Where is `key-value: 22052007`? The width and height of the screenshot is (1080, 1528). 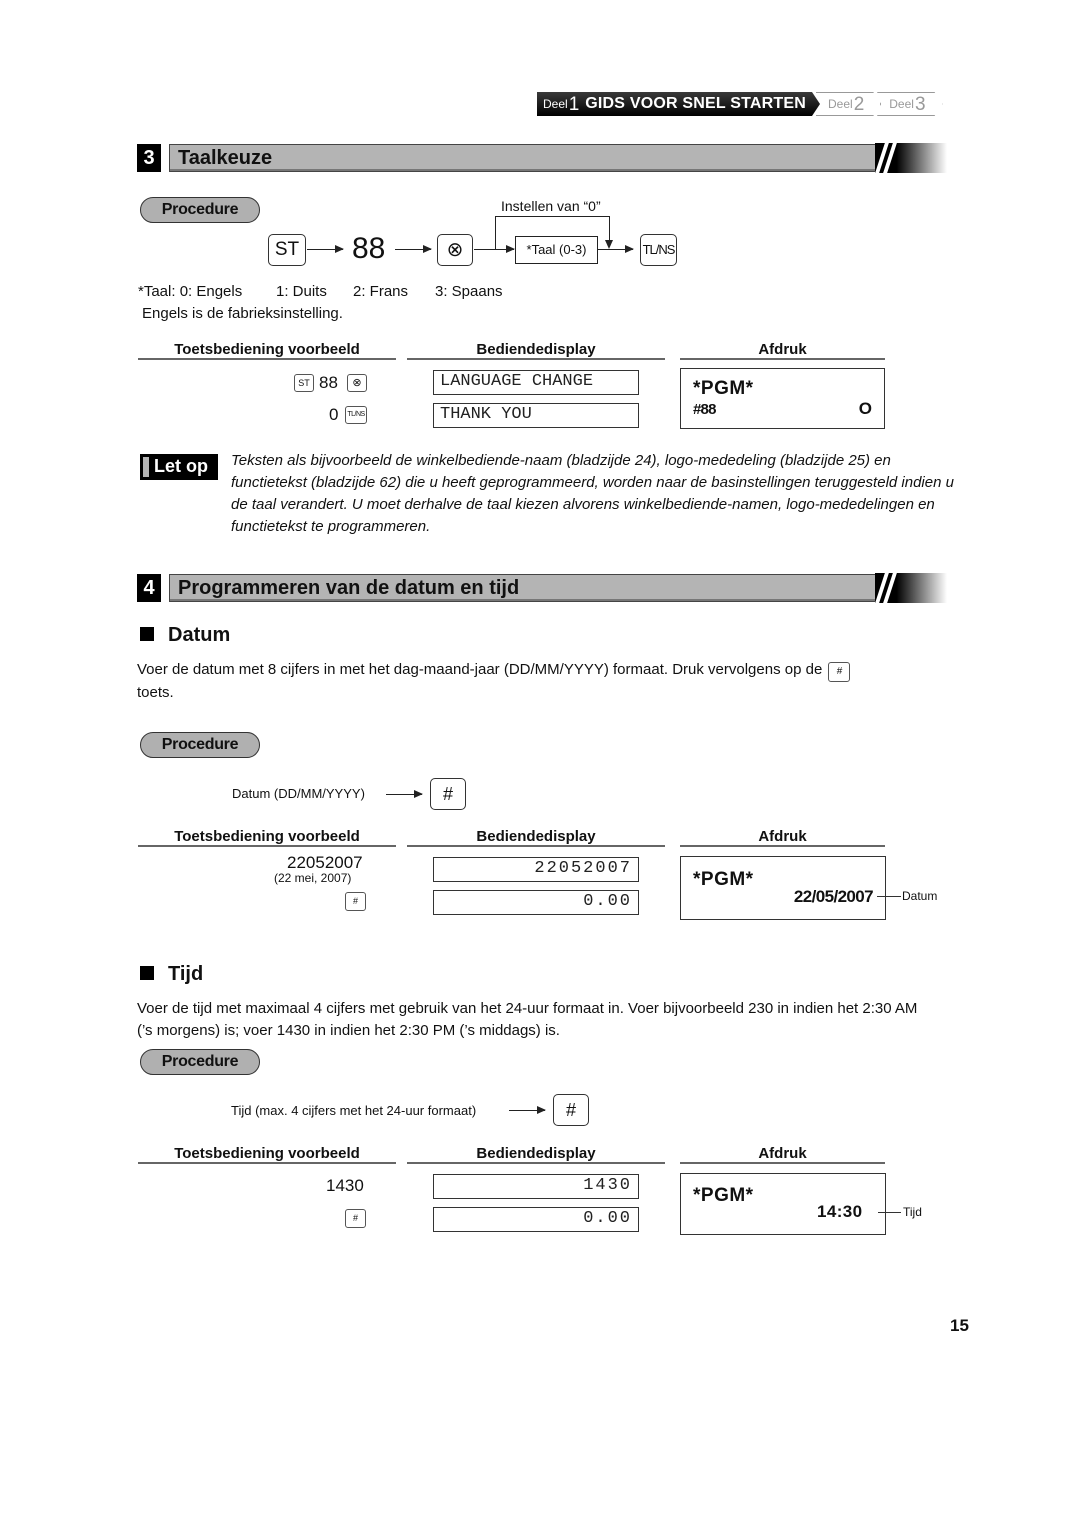 key-value: 22052007 is located at coordinates (325, 862).